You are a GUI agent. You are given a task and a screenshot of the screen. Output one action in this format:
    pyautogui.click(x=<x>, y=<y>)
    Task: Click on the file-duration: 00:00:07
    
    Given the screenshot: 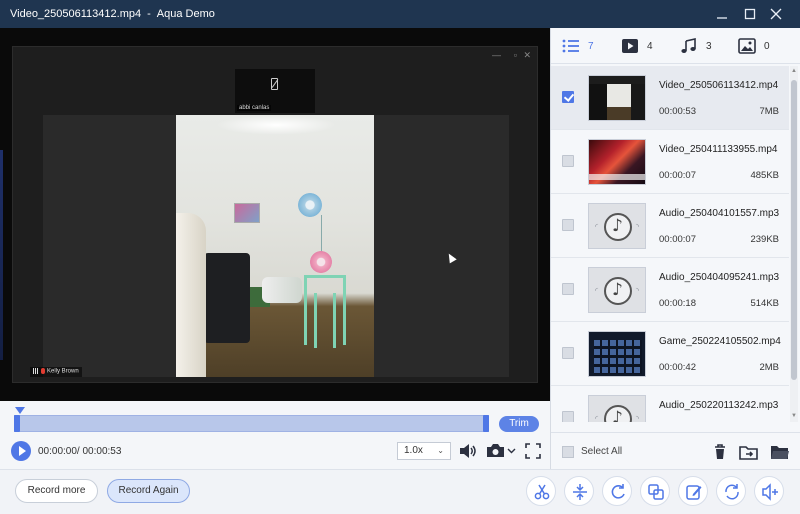 What is the action you would take?
    pyautogui.click(x=677, y=175)
    